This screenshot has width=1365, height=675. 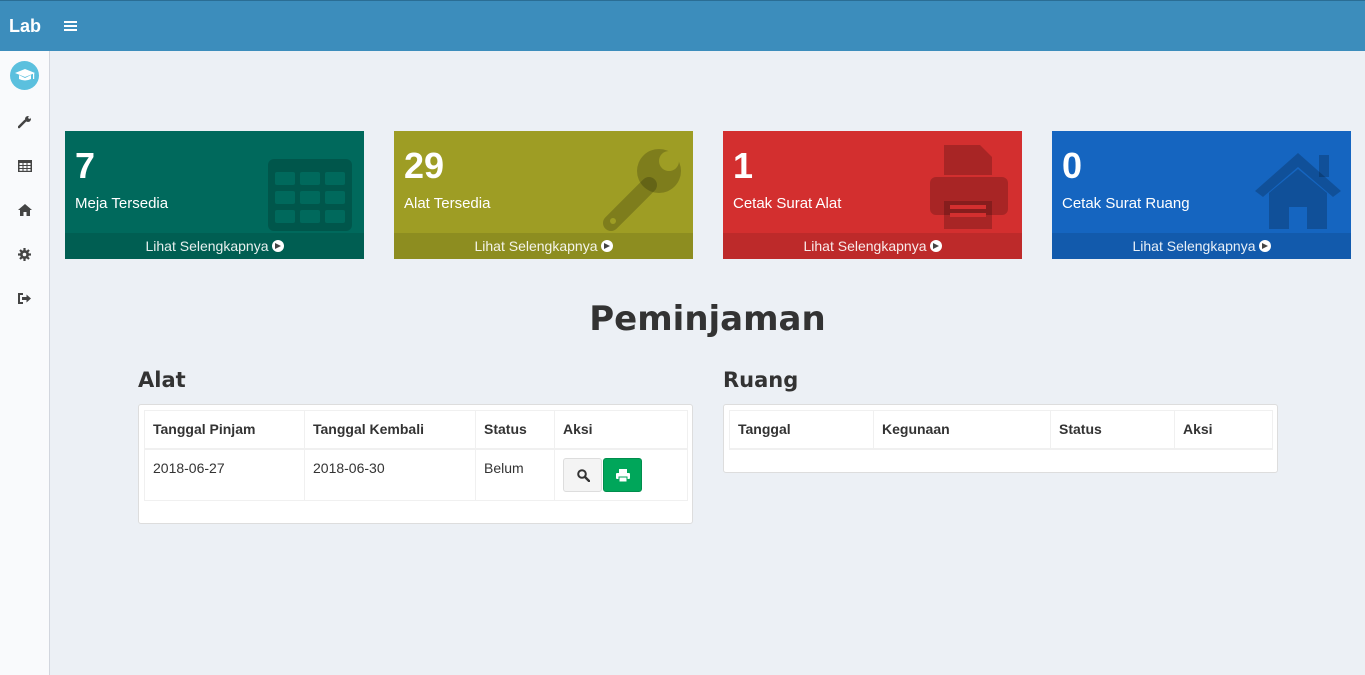 I want to click on column-header: Tanggal, so click(x=801, y=430).